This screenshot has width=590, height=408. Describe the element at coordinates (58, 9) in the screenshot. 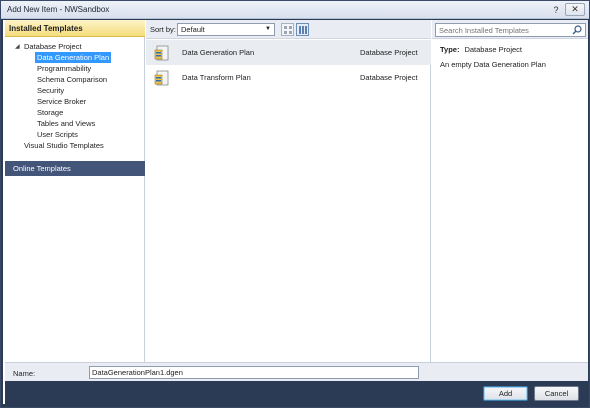

I see `window-title: Add New Item - NWSandbox` at that location.